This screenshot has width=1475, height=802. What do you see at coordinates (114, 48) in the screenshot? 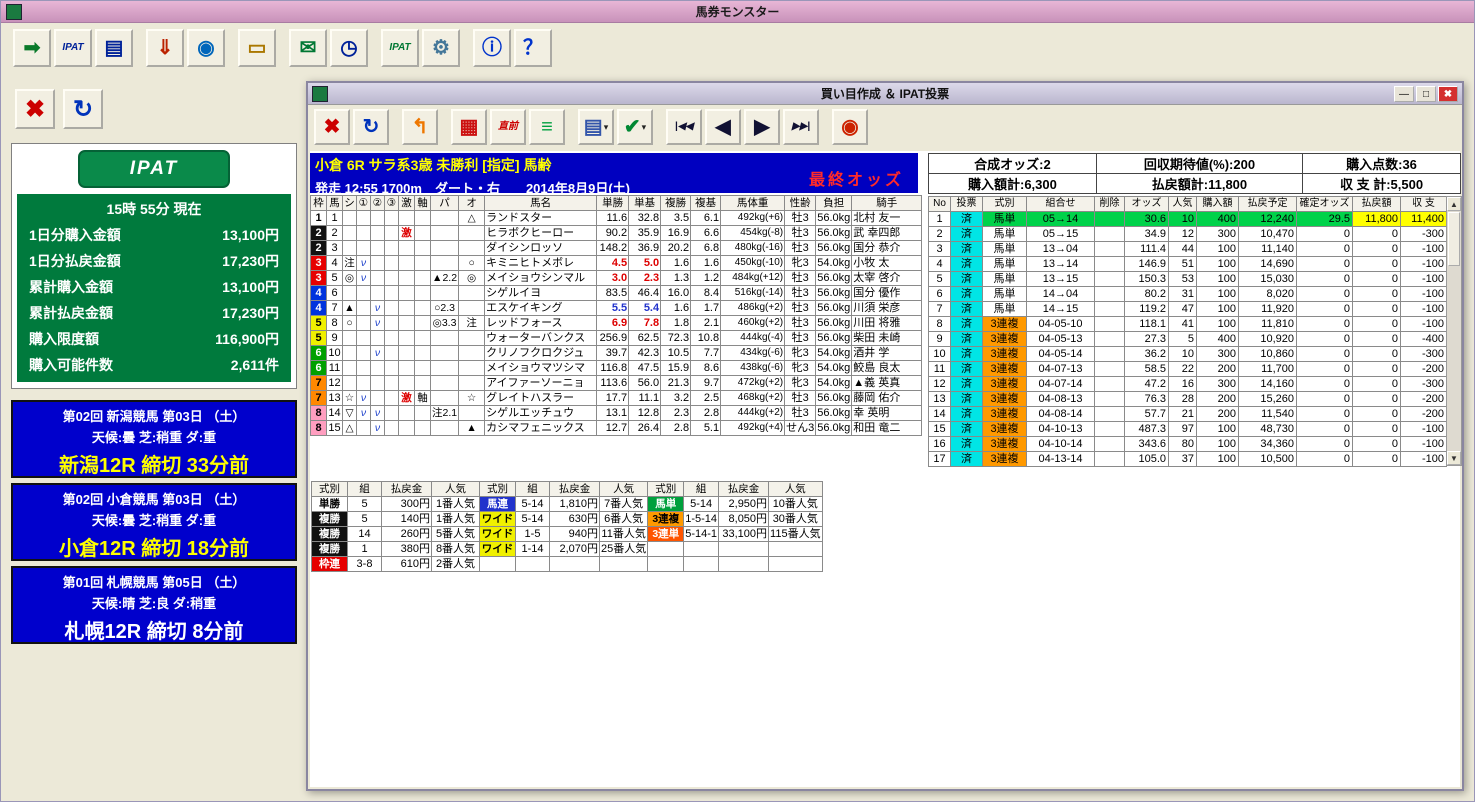
I see `report-button: ▤` at bounding box center [114, 48].